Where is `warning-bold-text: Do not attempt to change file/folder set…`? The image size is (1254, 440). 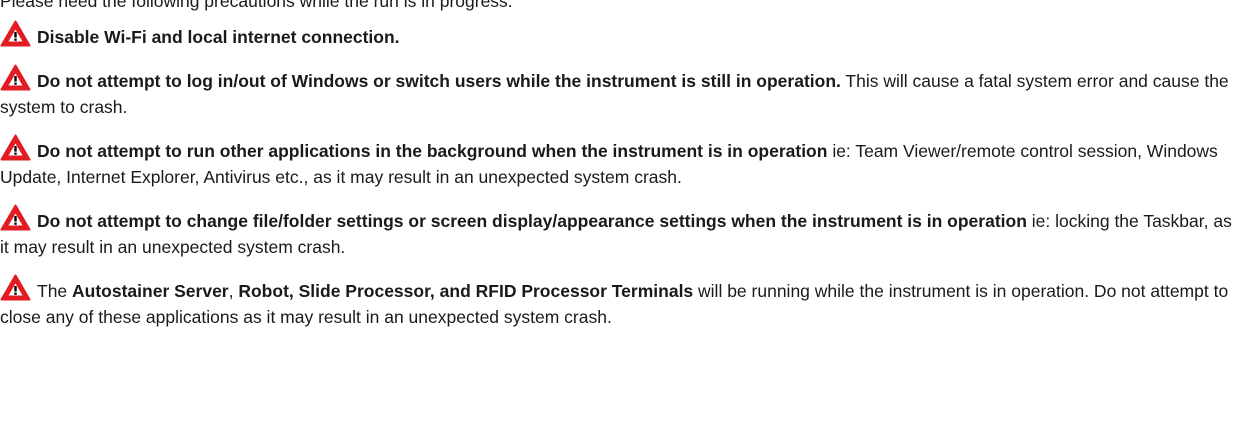
warning-bold-text: Do not attempt to change file/folder set… is located at coordinates (532, 221).